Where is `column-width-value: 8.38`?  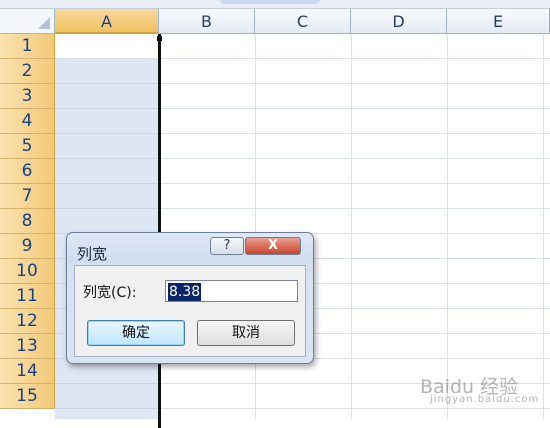 column-width-value: 8.38 is located at coordinates (185, 292).